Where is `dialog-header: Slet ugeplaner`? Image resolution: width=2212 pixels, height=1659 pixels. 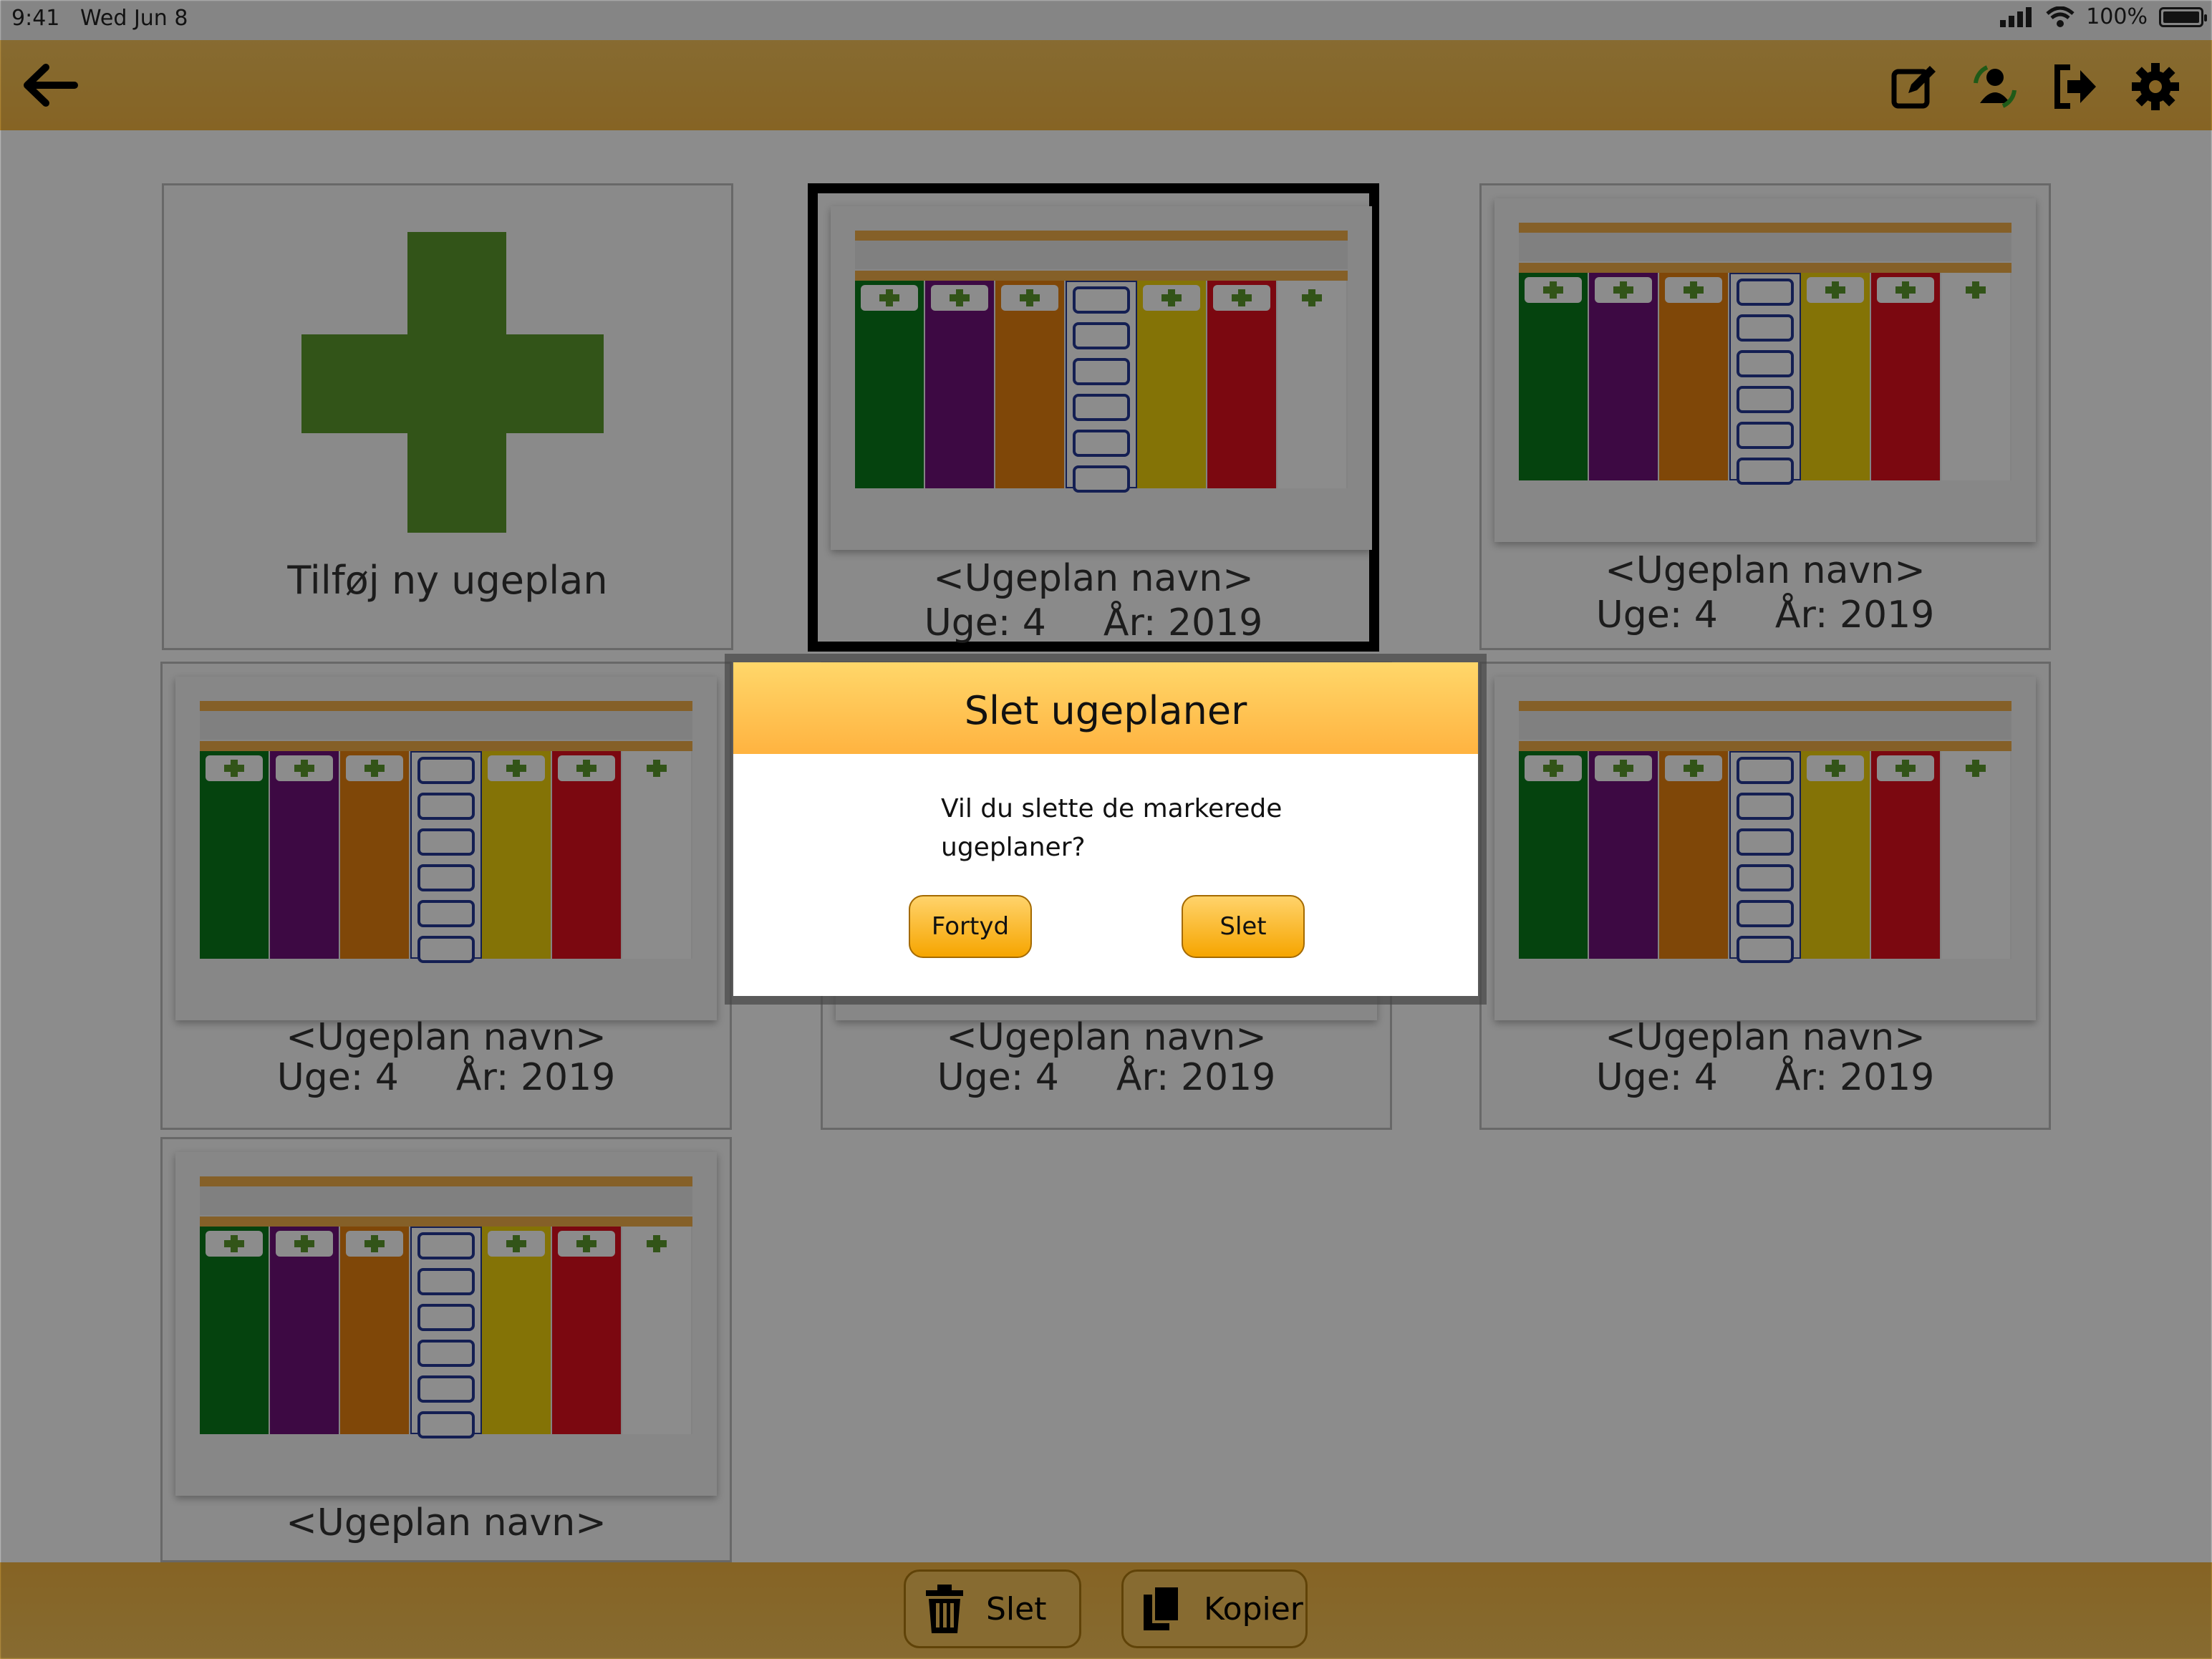
dialog-header: Slet ugeplaner is located at coordinates (1105, 708).